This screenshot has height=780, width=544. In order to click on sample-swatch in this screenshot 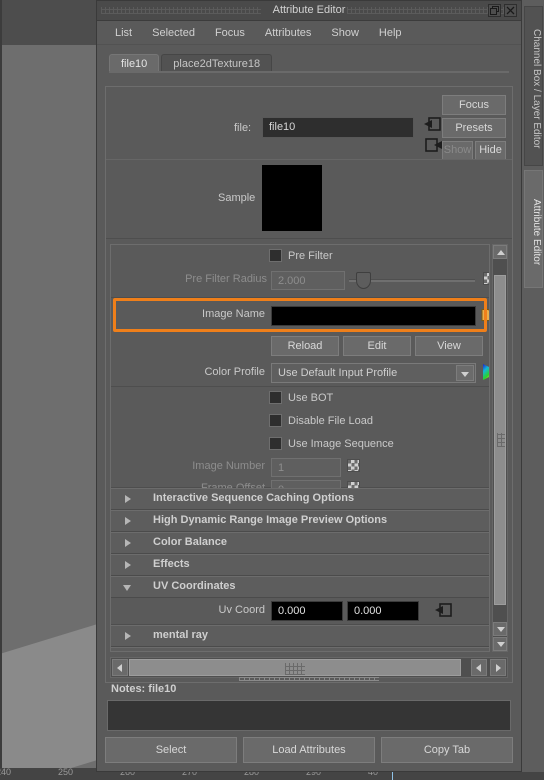, I will do `click(292, 198)`.